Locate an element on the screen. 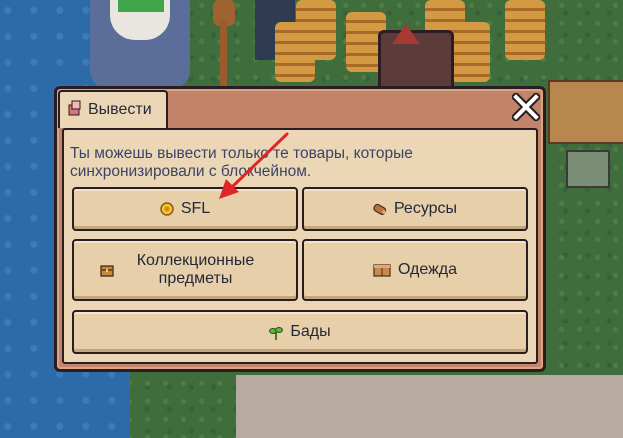 The height and width of the screenshot is (438, 623). collectibles-button: Коллекционные предметы is located at coordinates (185, 270).